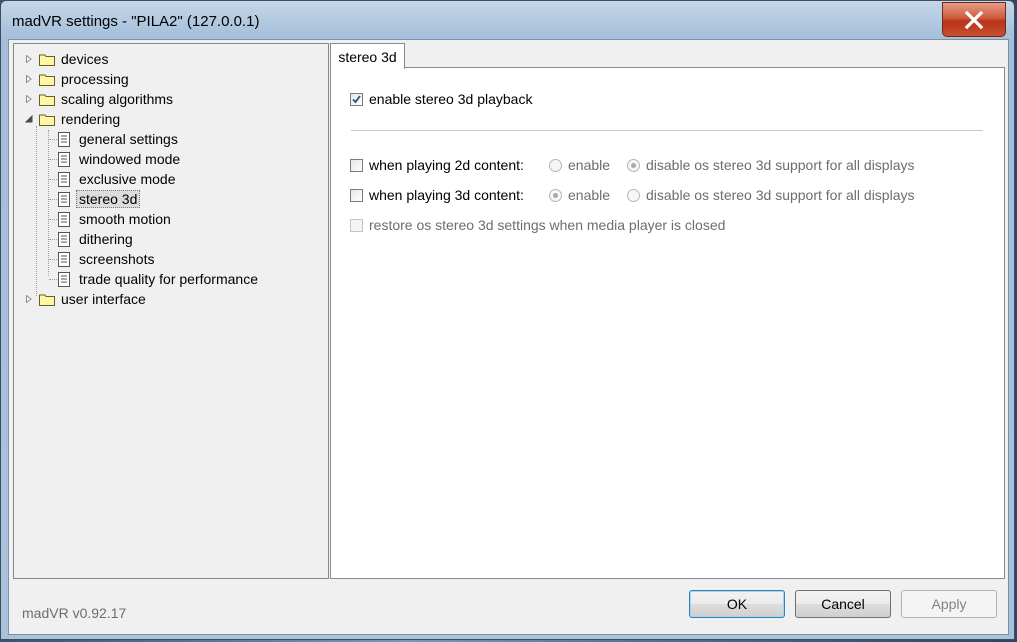 The image size is (1017, 642). I want to click on tree-item-label: devices, so click(85, 59).